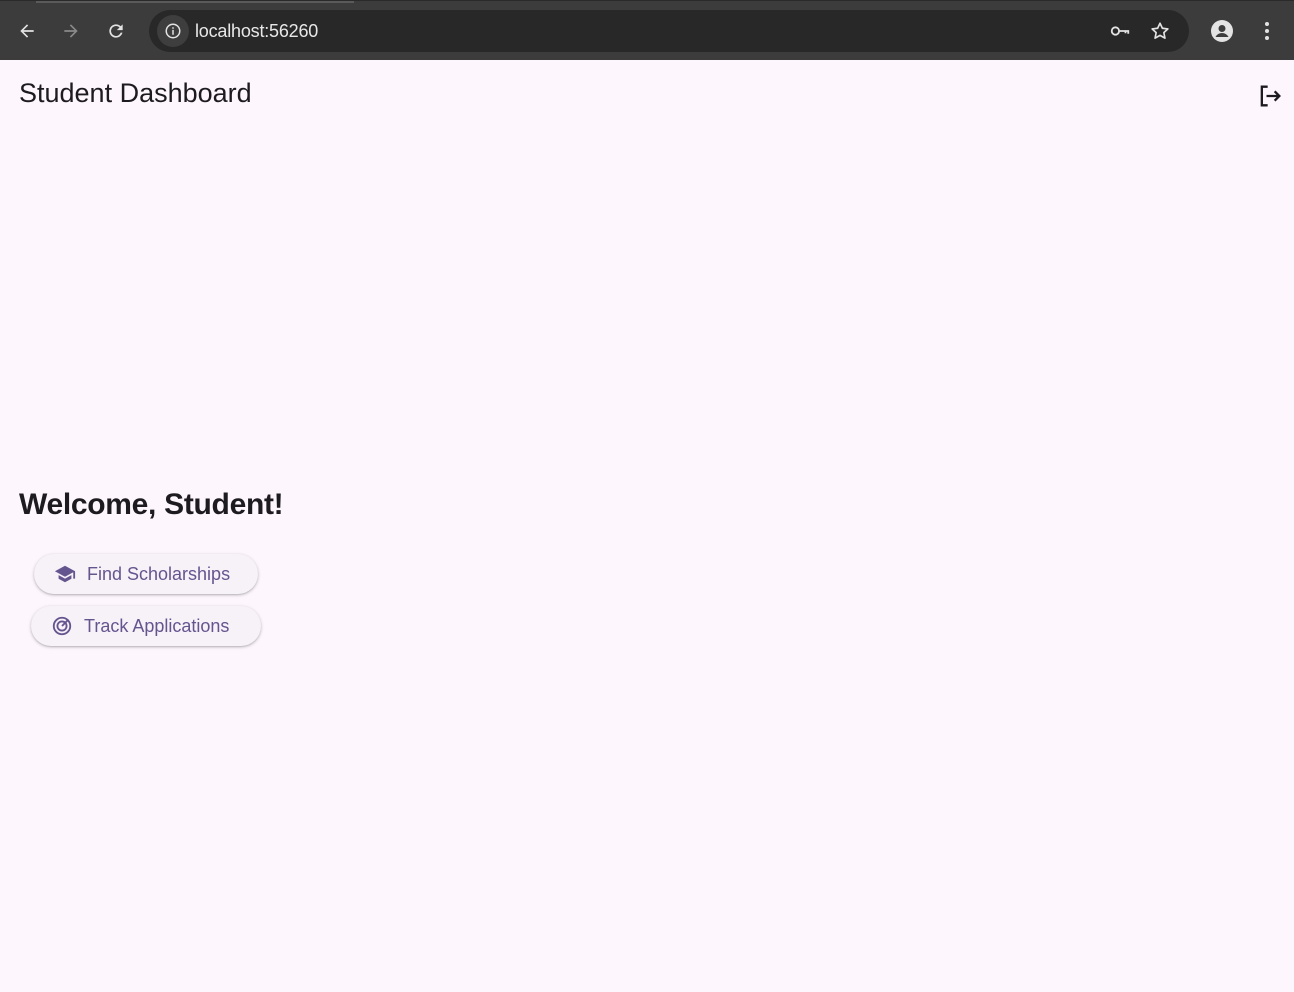  What do you see at coordinates (195, 2) in the screenshot?
I see `tab-strip-indicator` at bounding box center [195, 2].